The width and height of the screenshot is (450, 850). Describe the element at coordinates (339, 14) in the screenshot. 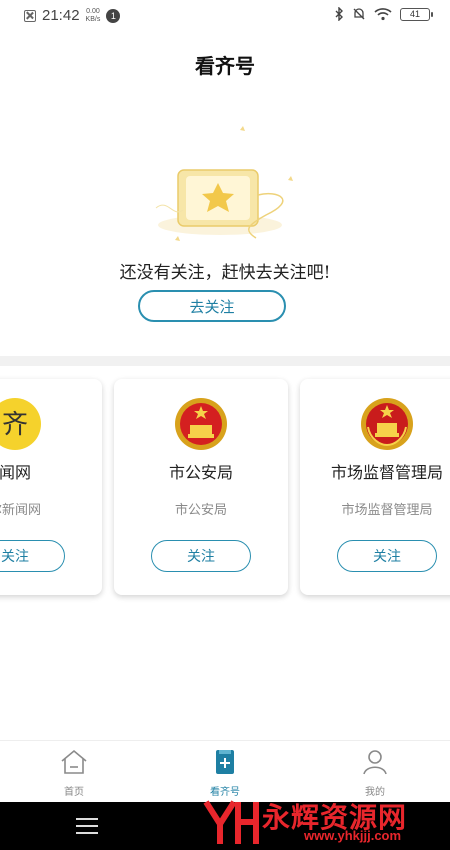

I see `bluetooth-icon` at that location.